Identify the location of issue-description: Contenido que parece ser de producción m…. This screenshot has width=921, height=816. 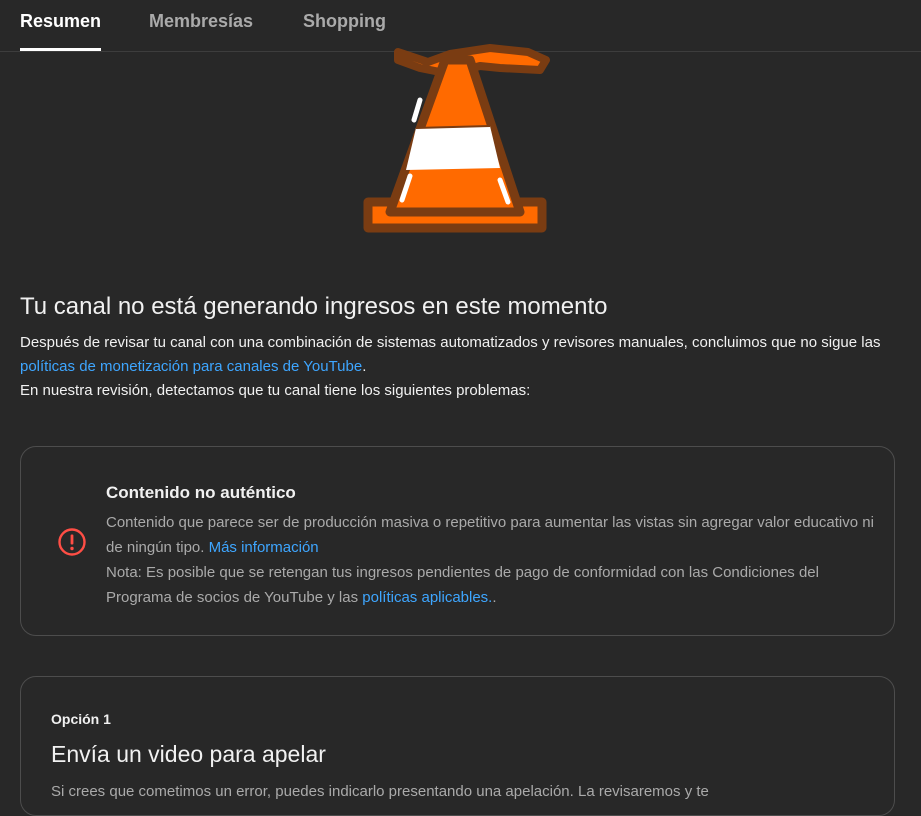
(491, 560).